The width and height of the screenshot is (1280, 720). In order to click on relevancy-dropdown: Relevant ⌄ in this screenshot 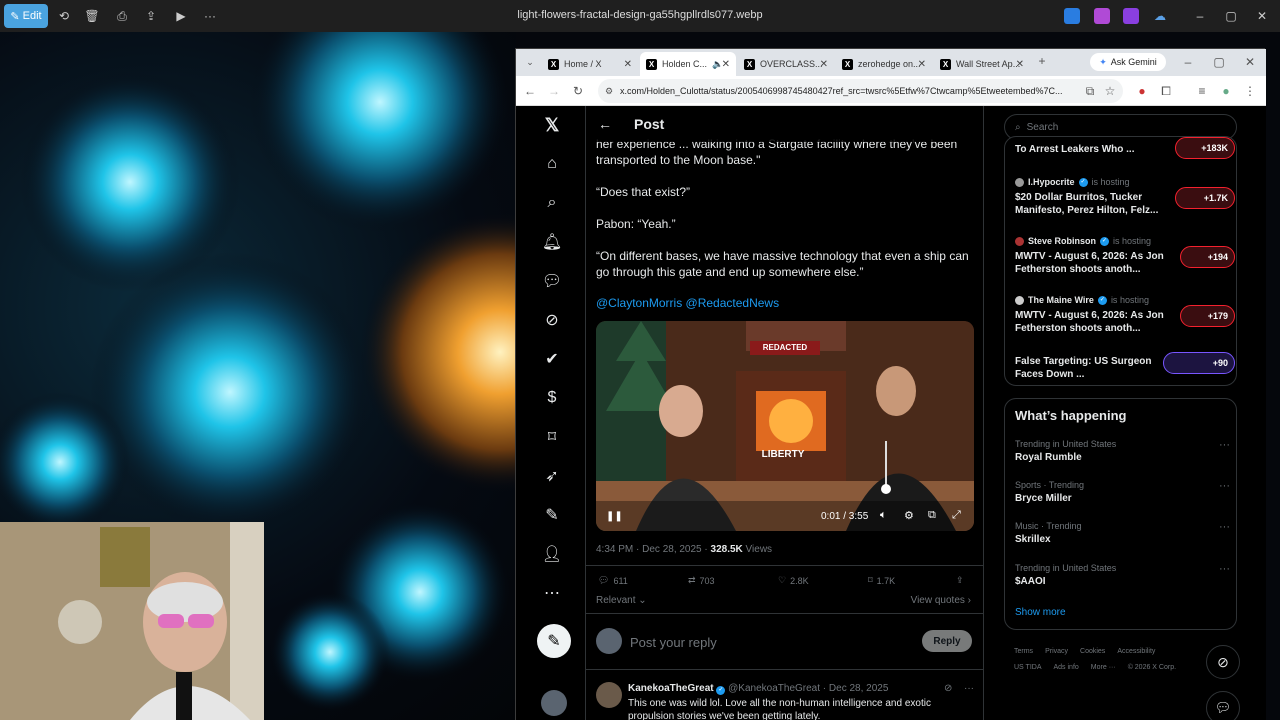, I will do `click(621, 600)`.